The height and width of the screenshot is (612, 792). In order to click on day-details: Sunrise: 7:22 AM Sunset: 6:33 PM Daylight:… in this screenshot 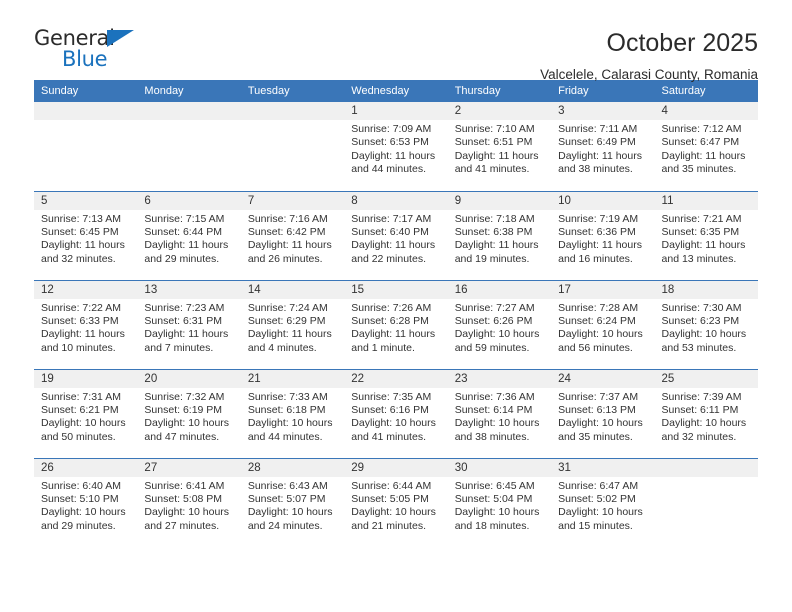, I will do `click(85, 327)`.